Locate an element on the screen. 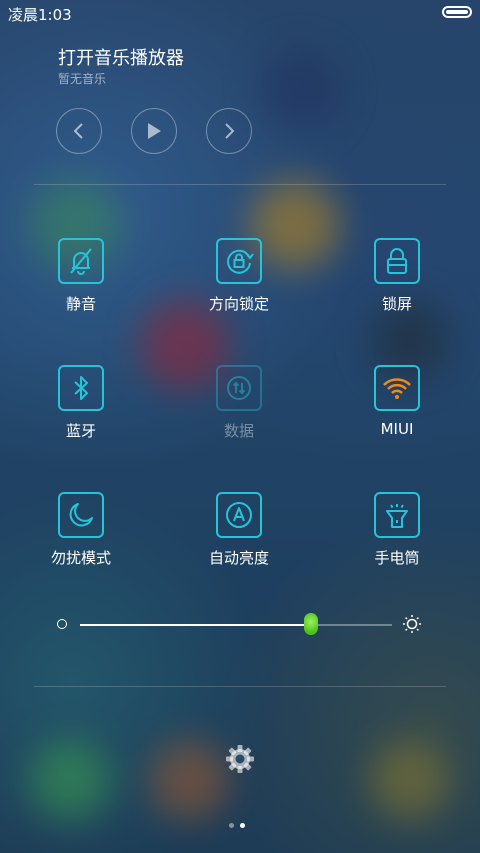 The image size is (480, 853). toggle-mobile-data-label: 数据 is located at coordinates (238, 431).